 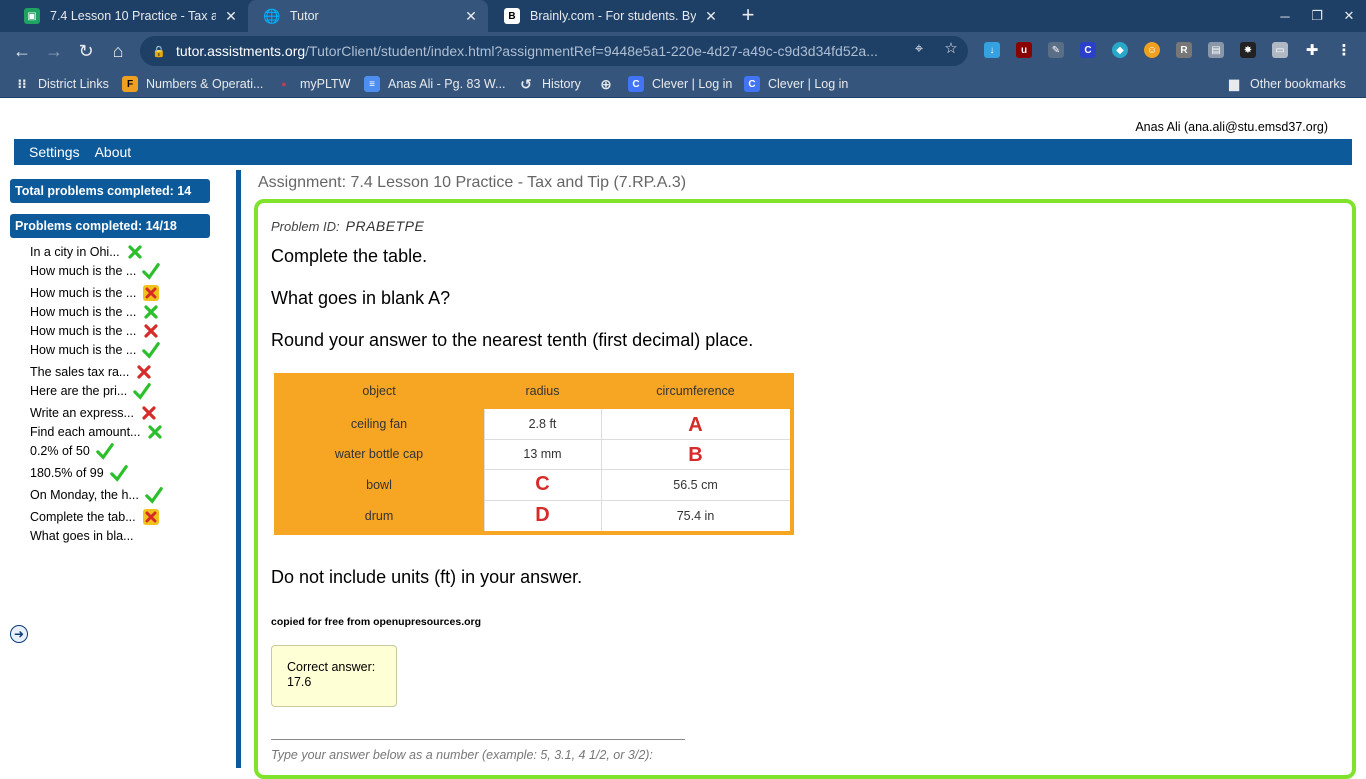 What do you see at coordinates (1088, 50) in the screenshot?
I see `extension-c-icon: C` at bounding box center [1088, 50].